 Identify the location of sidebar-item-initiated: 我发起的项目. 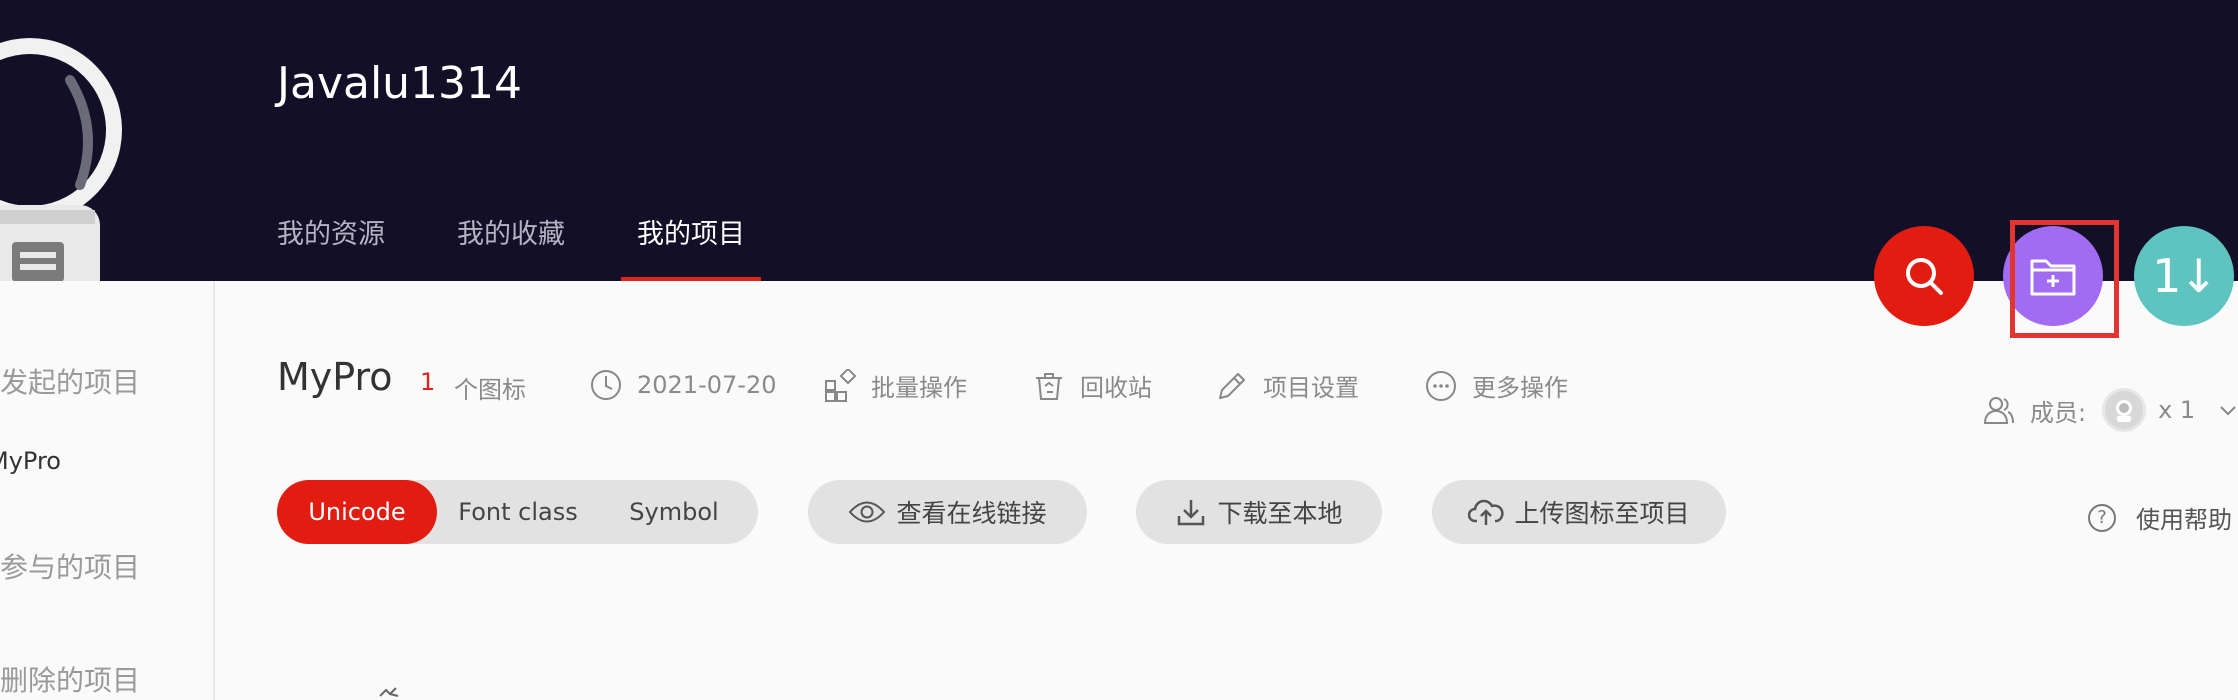
(70, 381).